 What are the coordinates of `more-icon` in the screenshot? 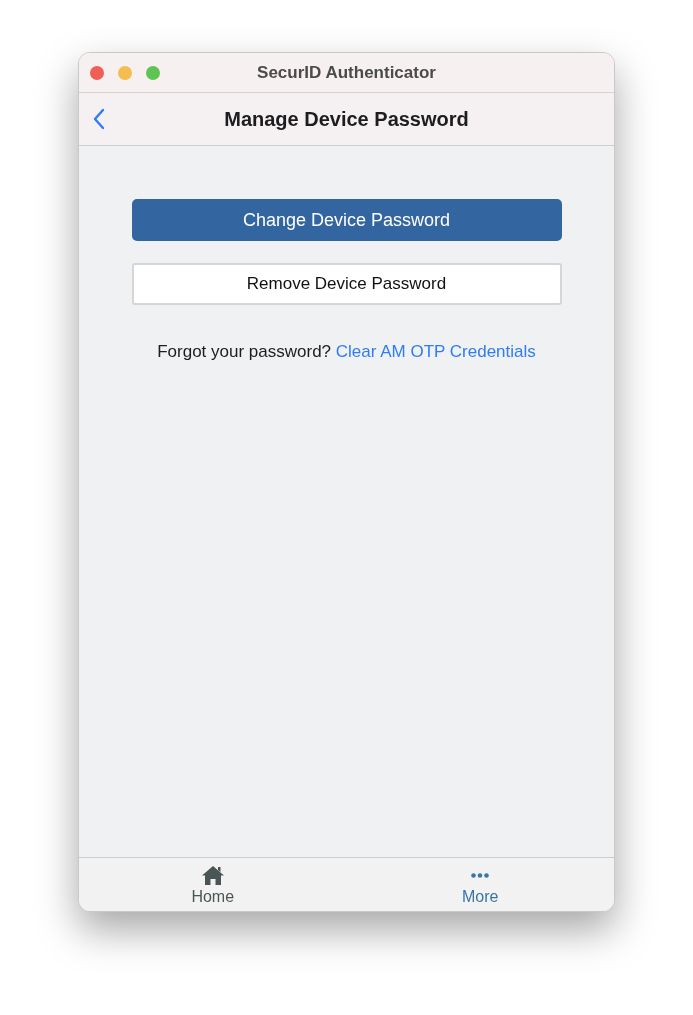 It's located at (480, 875).